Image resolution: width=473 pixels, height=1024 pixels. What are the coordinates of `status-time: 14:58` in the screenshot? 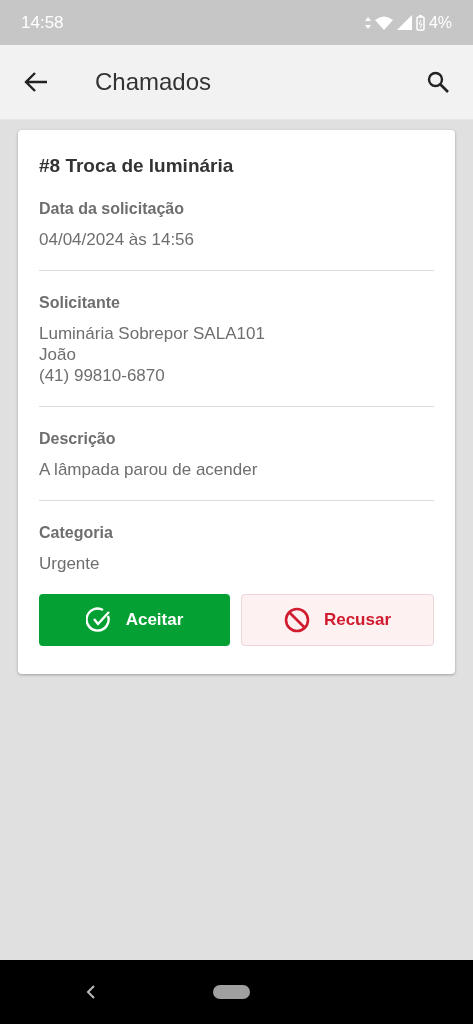 It's located at (42, 22).